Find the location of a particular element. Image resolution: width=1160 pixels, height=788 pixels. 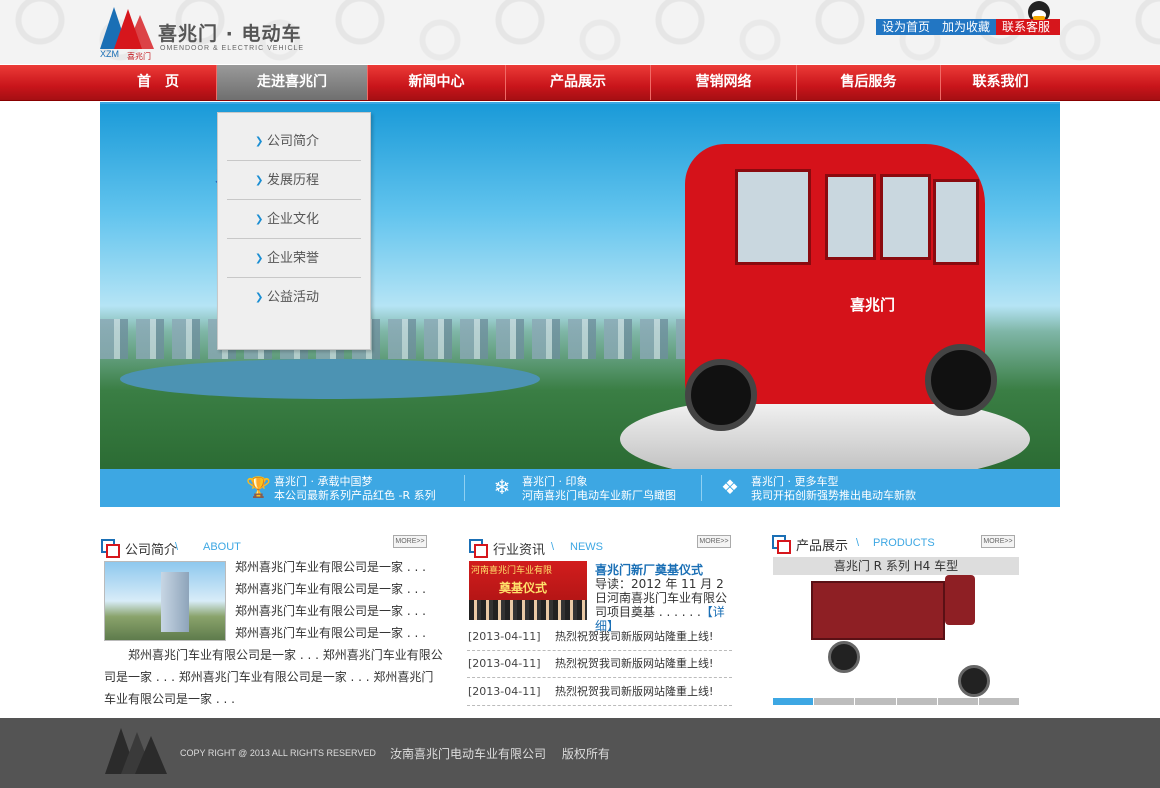

news-headline-link: 喜兆门新厂奠基仪式 is located at coordinates (649, 569).